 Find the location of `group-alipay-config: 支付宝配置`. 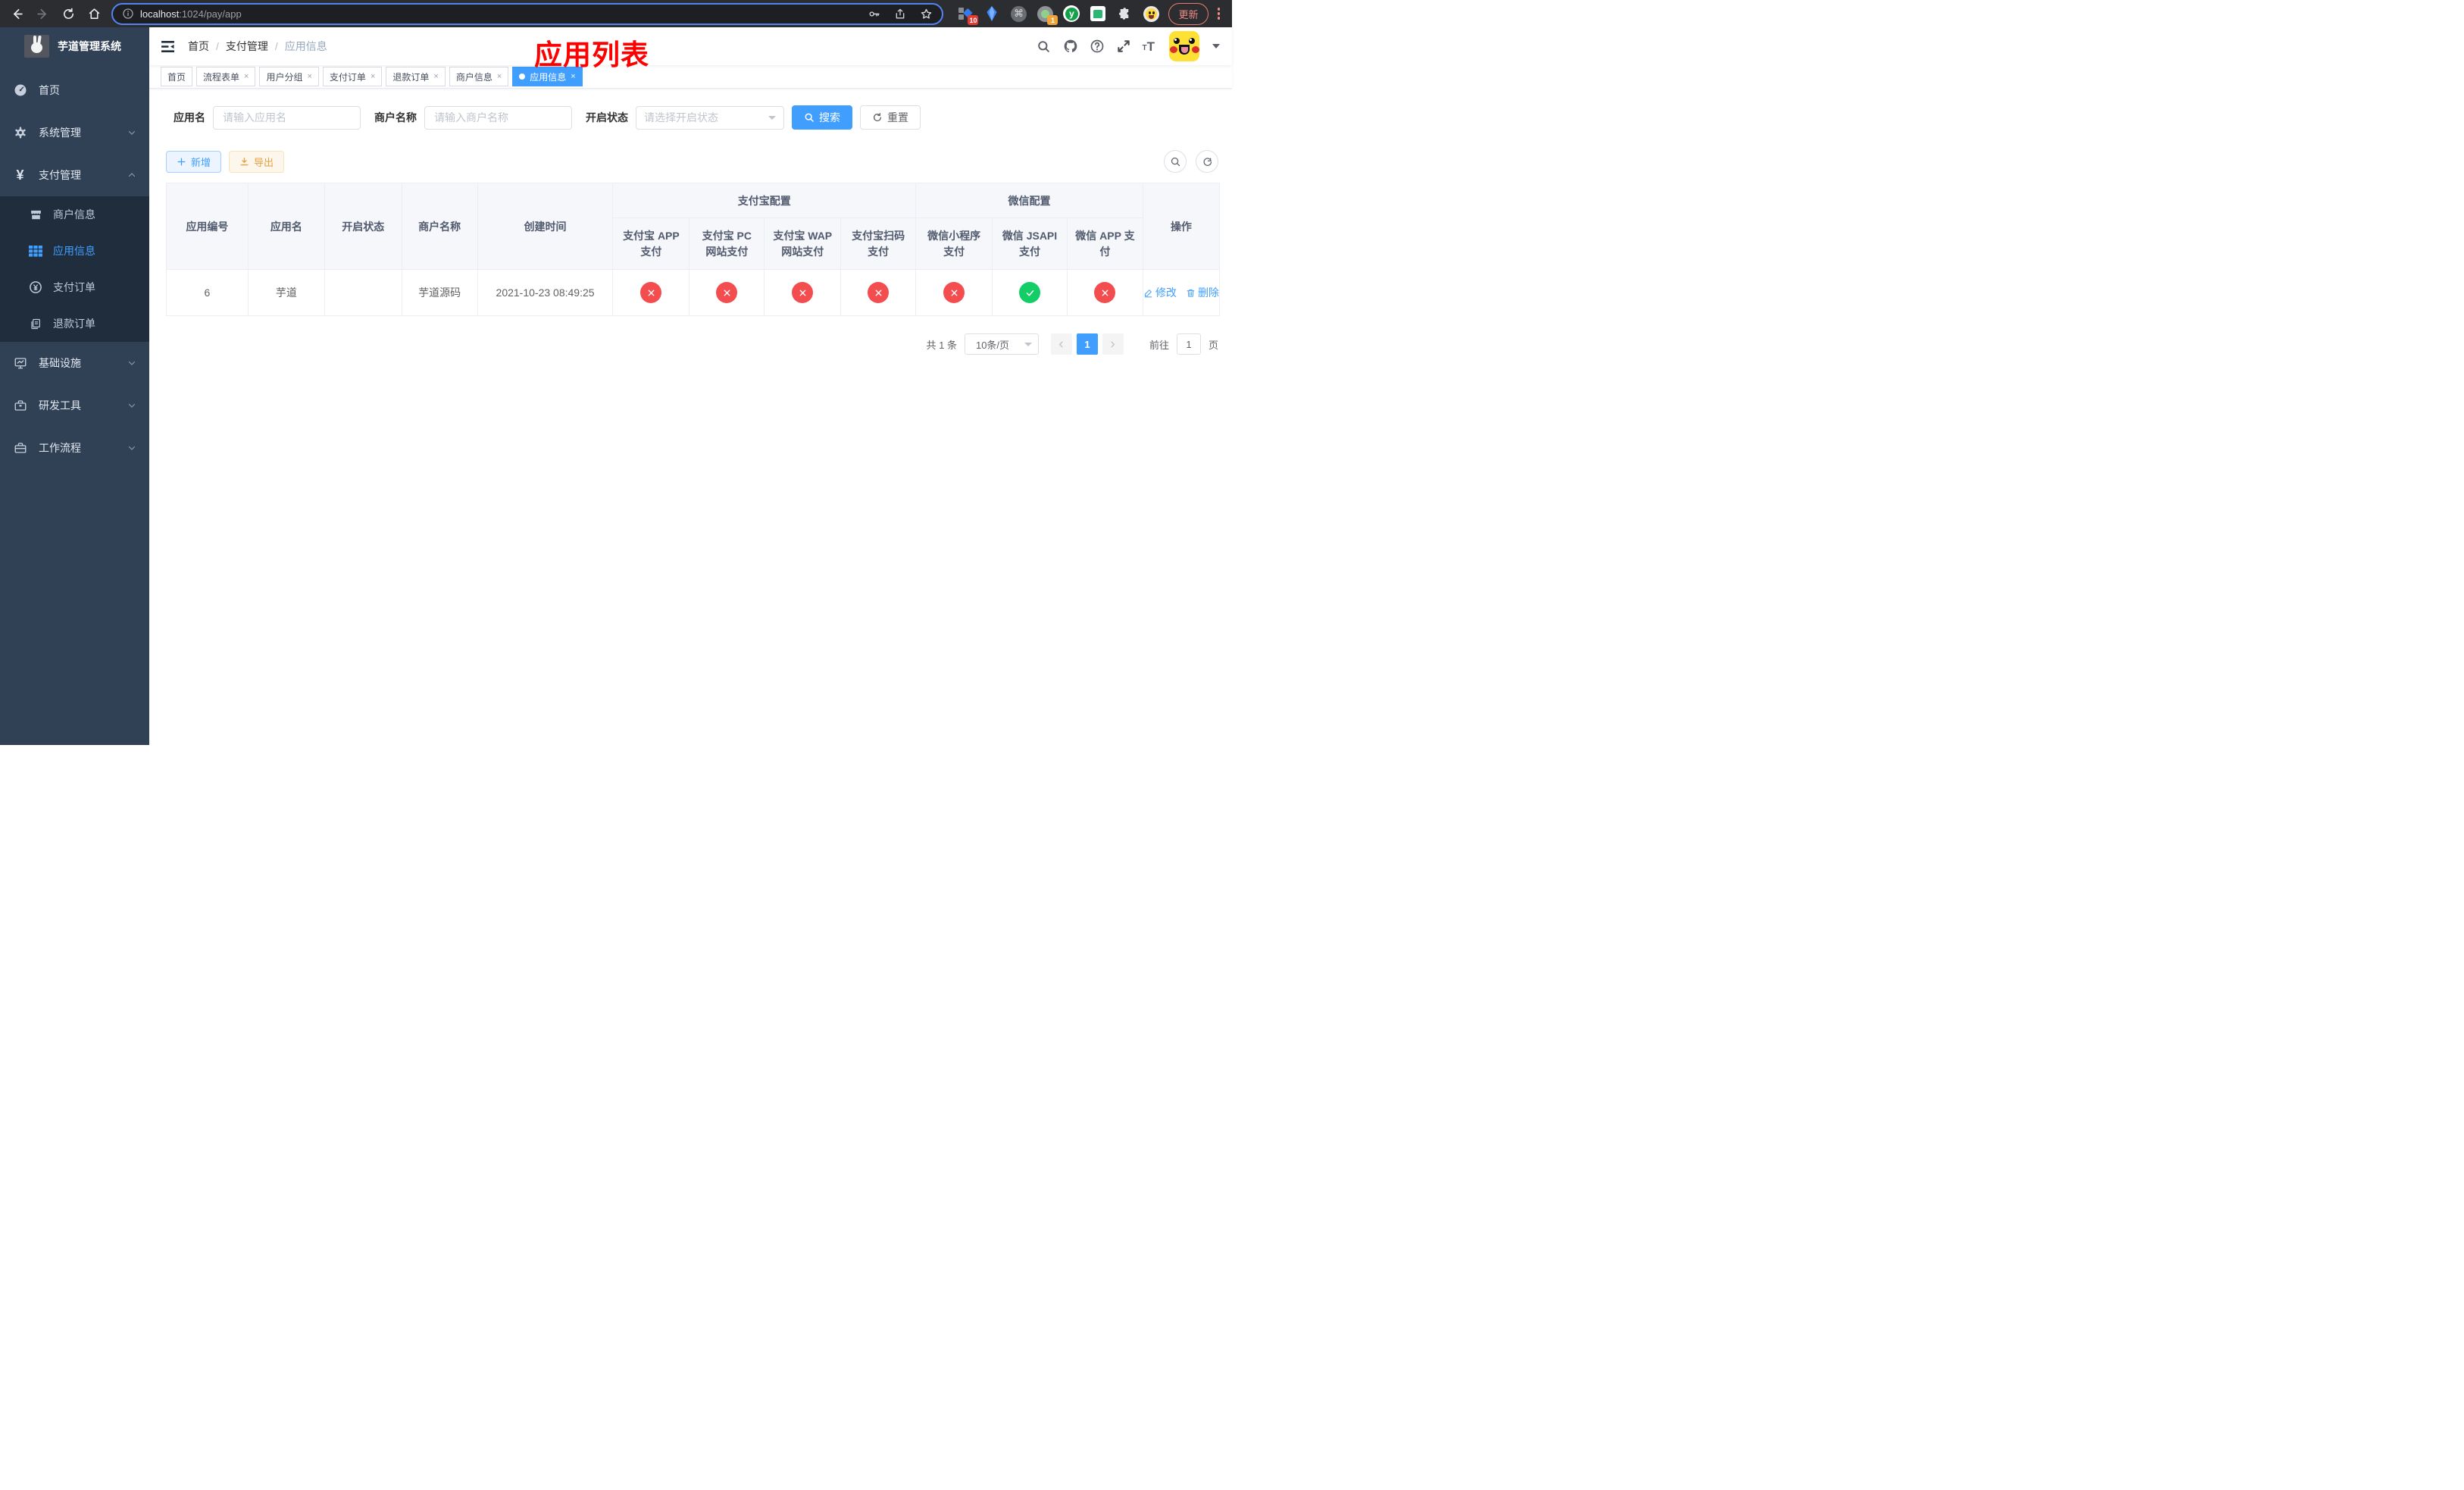

group-alipay-config: 支付宝配置 is located at coordinates (764, 201).